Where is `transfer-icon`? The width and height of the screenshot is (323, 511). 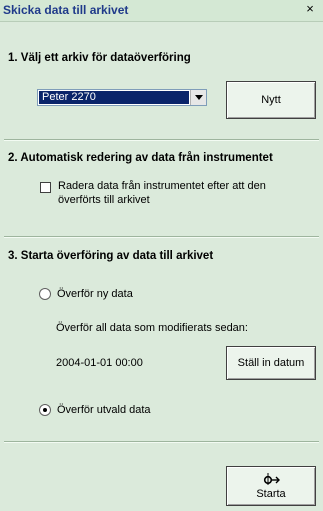
transfer-icon is located at coordinates (271, 479).